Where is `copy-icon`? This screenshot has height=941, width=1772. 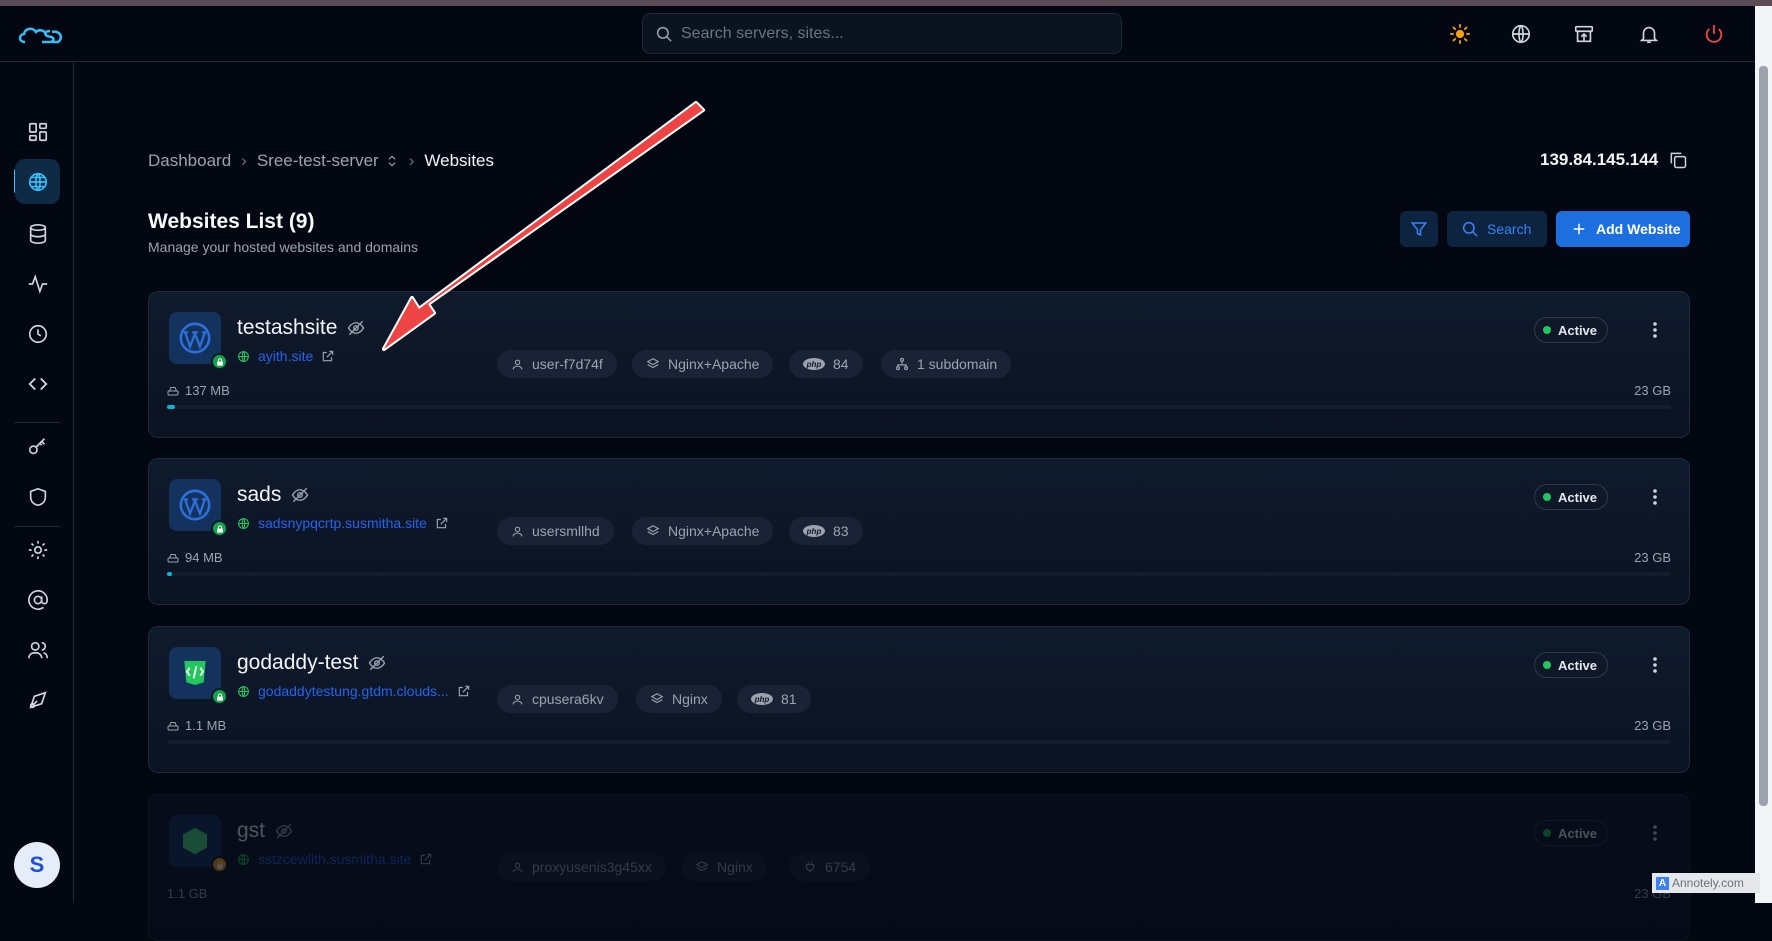 copy-icon is located at coordinates (1678, 160).